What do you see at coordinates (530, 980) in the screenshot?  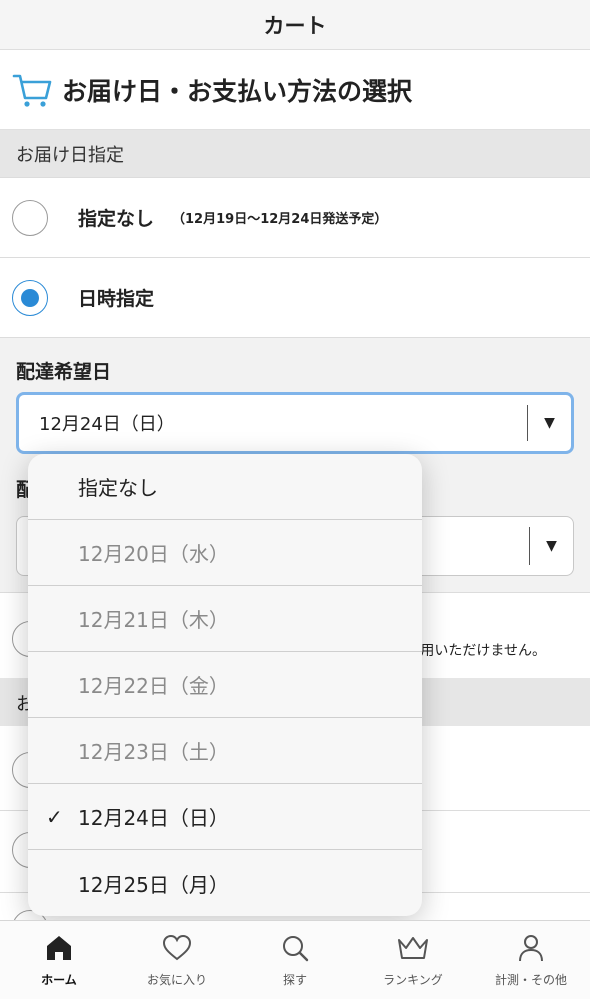 I see `tab-other-label: 計測・その他` at bounding box center [530, 980].